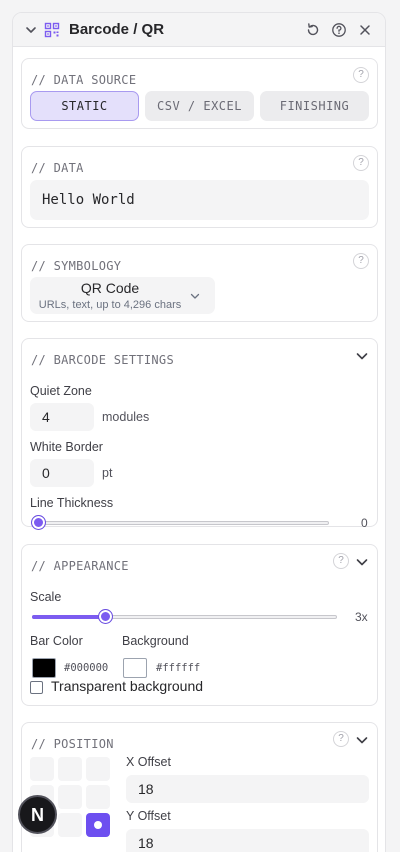  I want to click on anchor-top-left, so click(42, 769).